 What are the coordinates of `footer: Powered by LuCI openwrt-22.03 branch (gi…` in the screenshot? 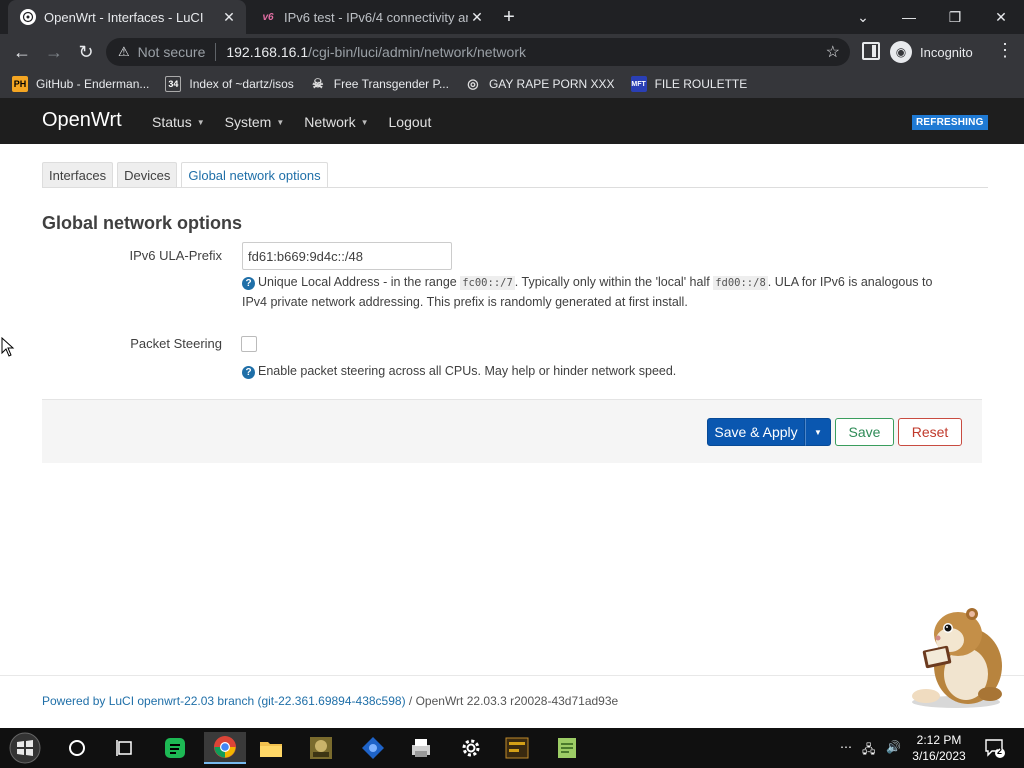 It's located at (330, 701).